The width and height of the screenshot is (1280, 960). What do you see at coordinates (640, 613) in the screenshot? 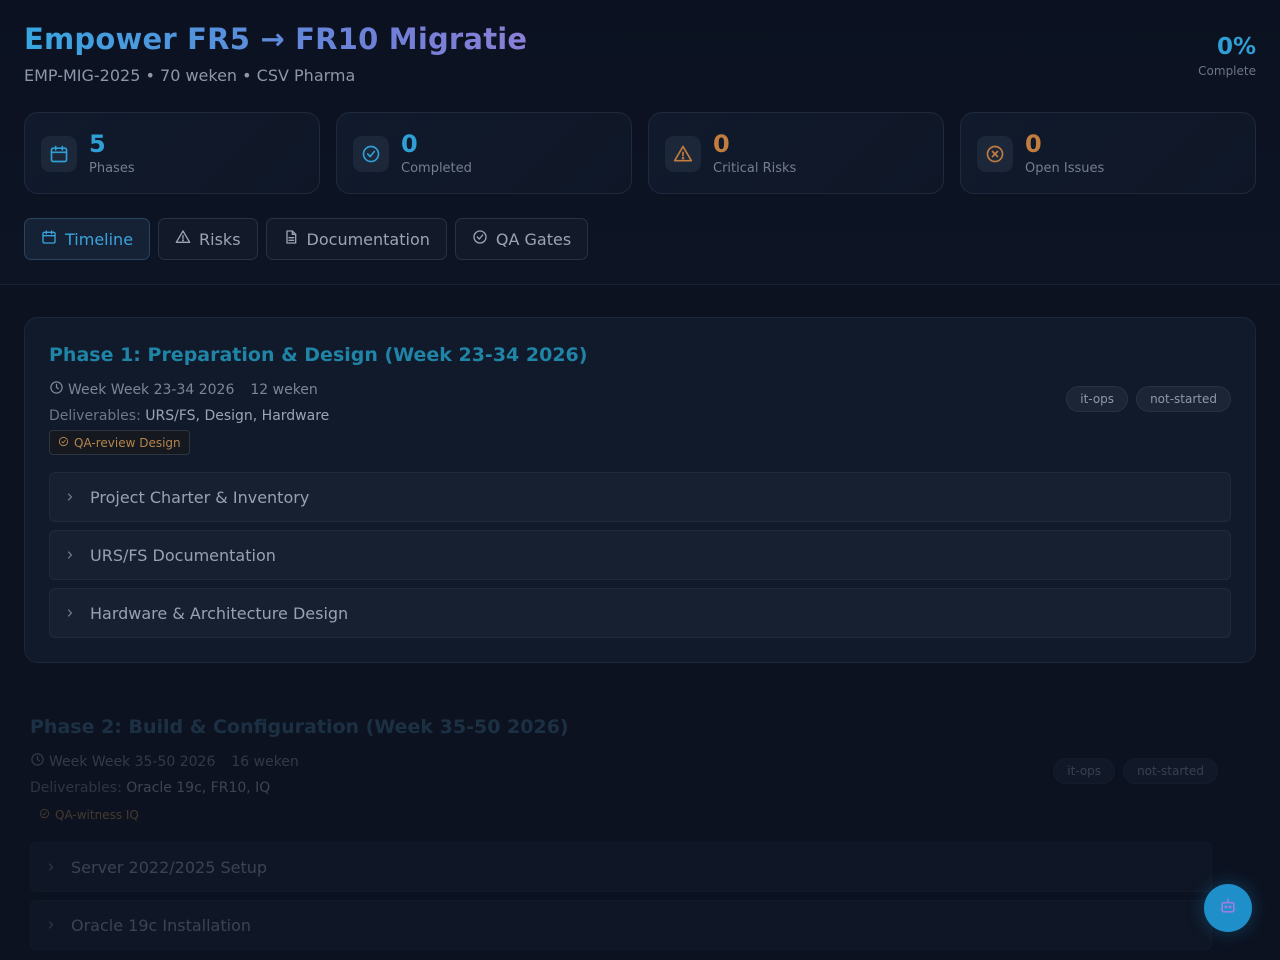
I see `task-item: Hardware & Architecture Design` at bounding box center [640, 613].